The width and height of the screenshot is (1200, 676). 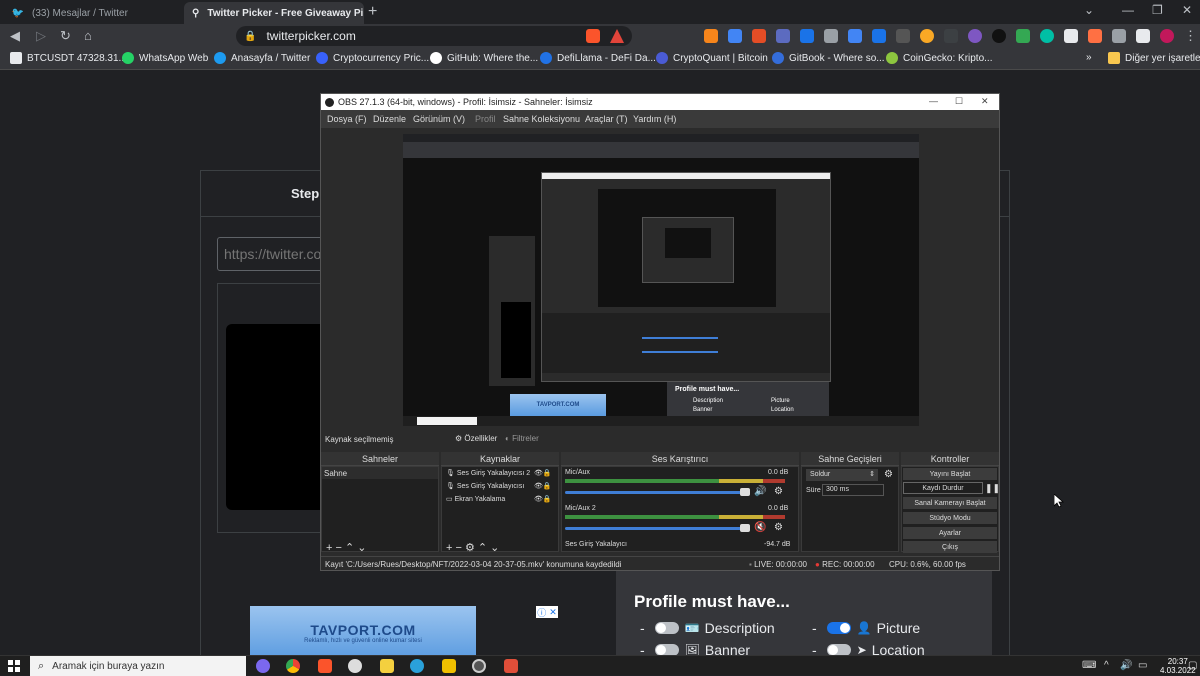 I want to click on pause-icon: ❚❚, so click(x=992, y=488).